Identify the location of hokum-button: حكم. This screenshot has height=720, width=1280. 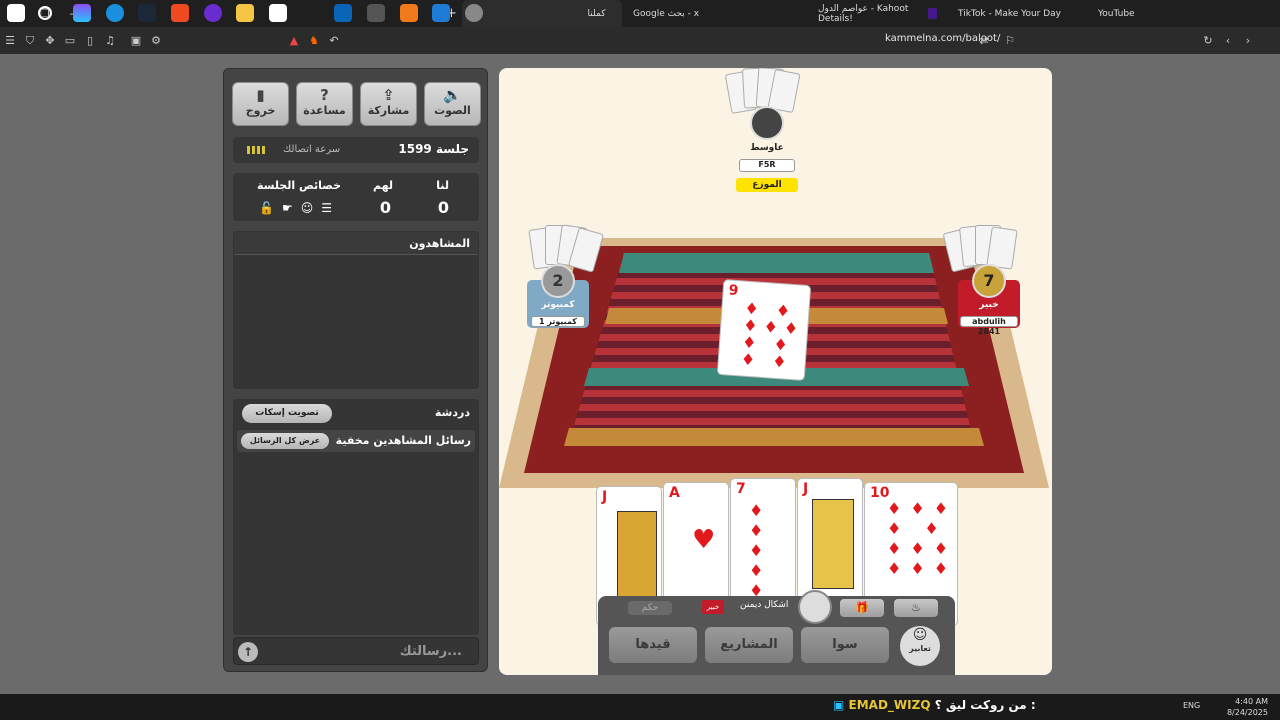
(650, 608).